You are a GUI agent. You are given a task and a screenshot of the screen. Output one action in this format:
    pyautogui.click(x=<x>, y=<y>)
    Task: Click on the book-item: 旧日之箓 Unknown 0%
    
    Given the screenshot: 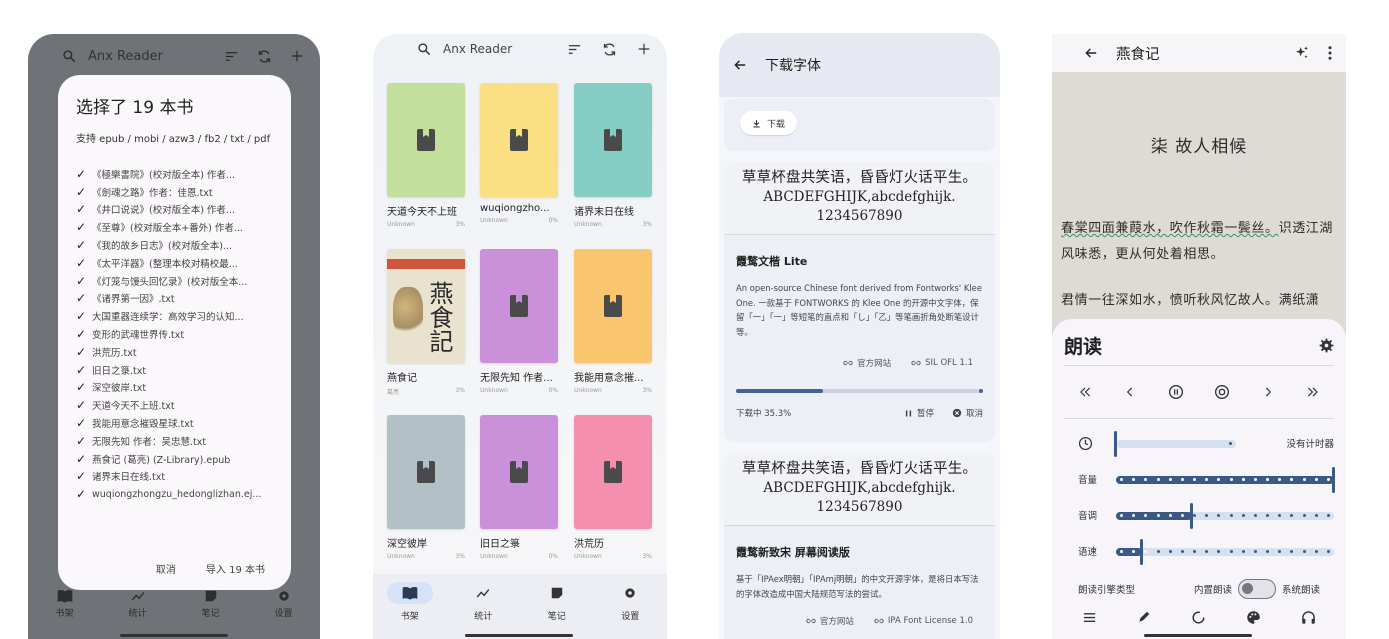 What is the action you would take?
    pyautogui.click(x=519, y=487)
    